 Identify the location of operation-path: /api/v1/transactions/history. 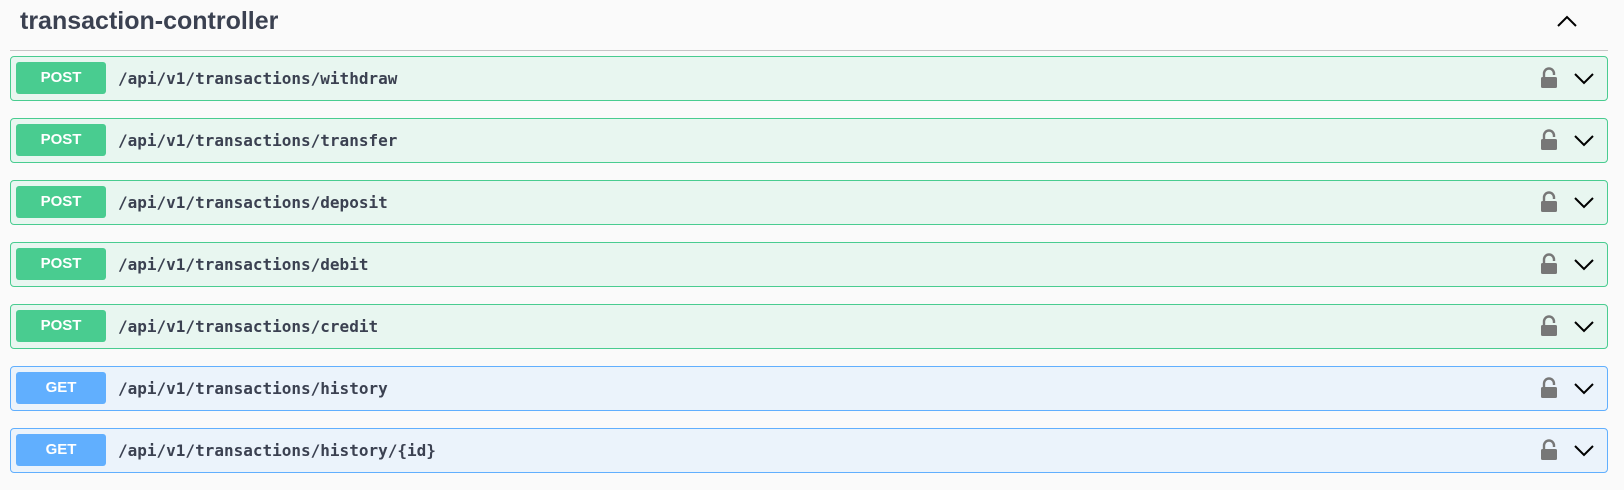
(253, 388).